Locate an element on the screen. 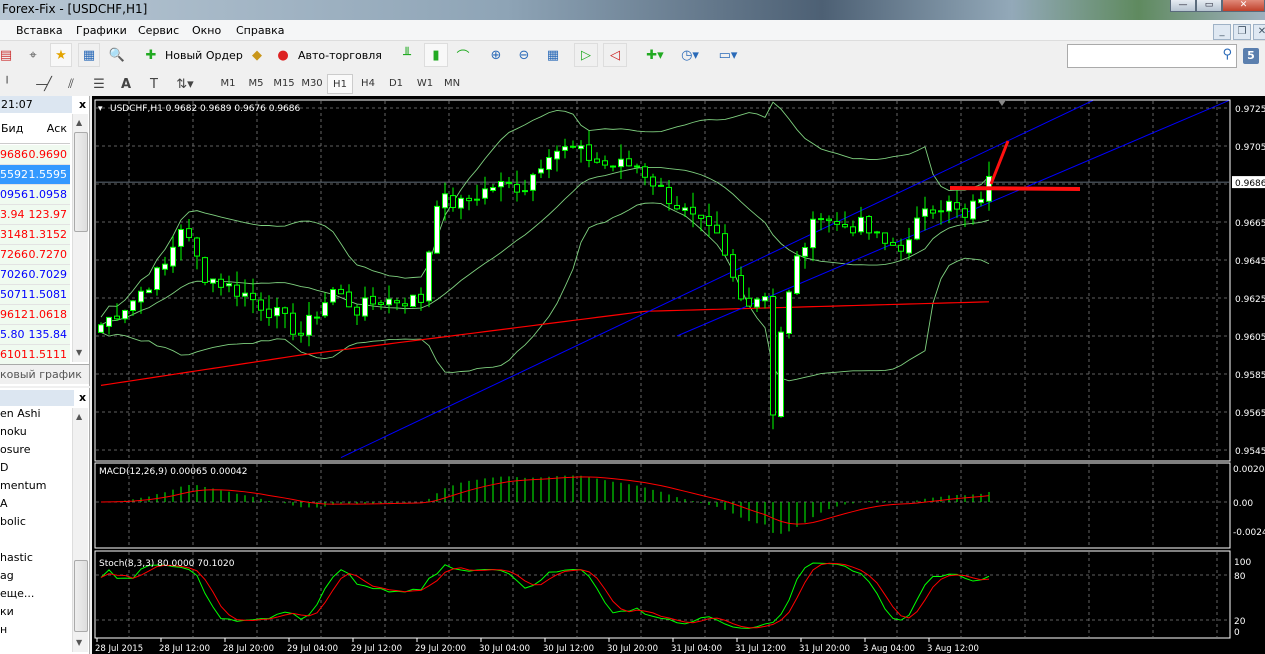  market-watch-row: 9612 1.0618 is located at coordinates (35, 315).